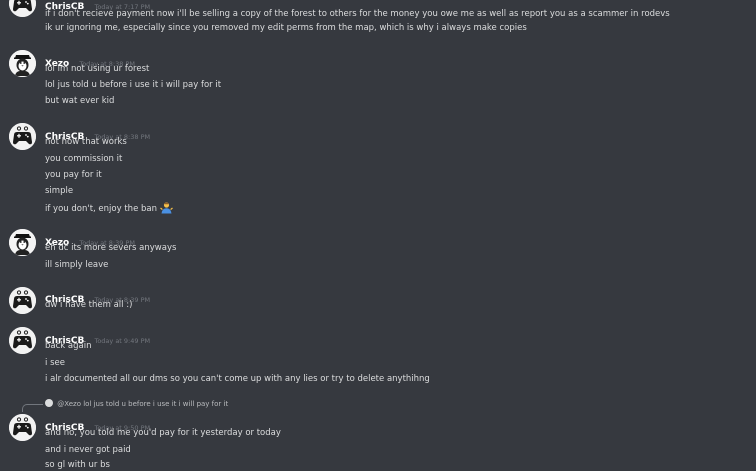 The image size is (756, 471). Describe the element at coordinates (32, 408) in the screenshot. I see `reply-spine` at that location.